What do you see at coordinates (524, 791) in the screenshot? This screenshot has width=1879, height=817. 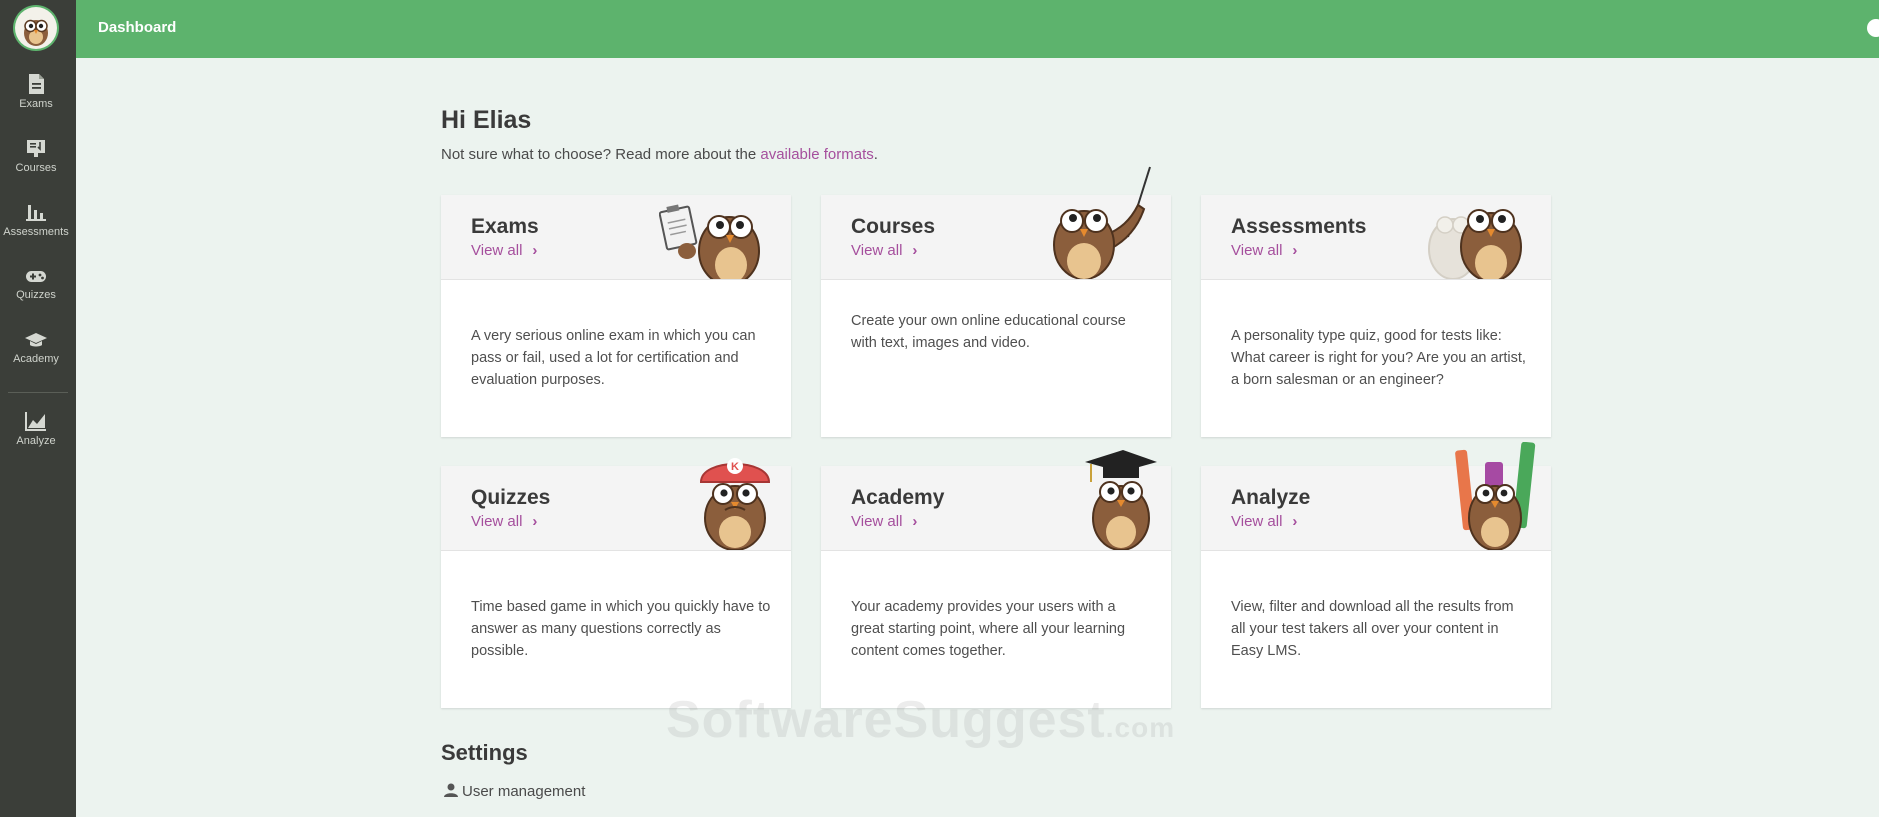 I see `user-management-label: User management` at bounding box center [524, 791].